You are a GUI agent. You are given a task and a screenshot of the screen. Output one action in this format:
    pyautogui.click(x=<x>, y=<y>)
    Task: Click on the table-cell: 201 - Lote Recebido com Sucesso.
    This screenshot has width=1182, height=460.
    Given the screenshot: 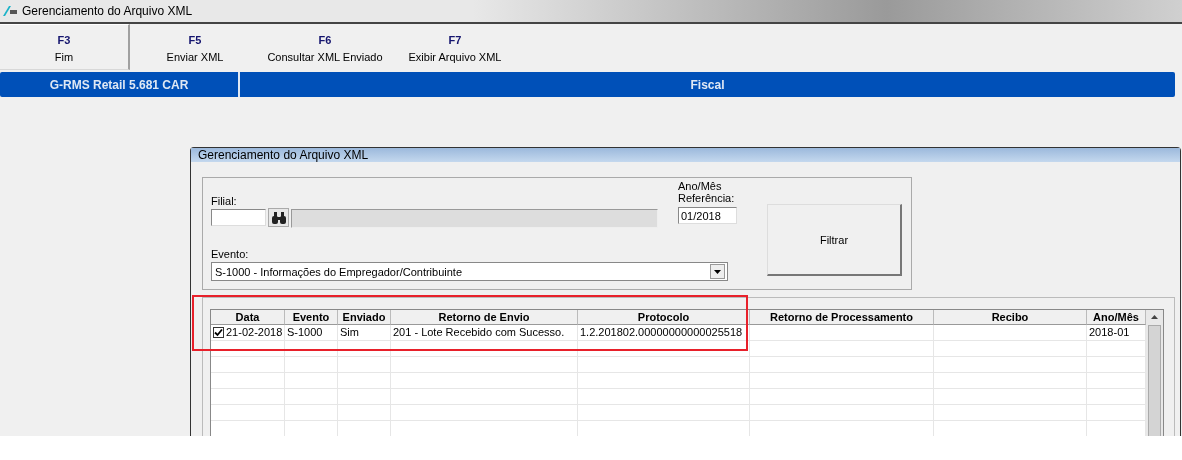 What is the action you would take?
    pyautogui.click(x=484, y=333)
    